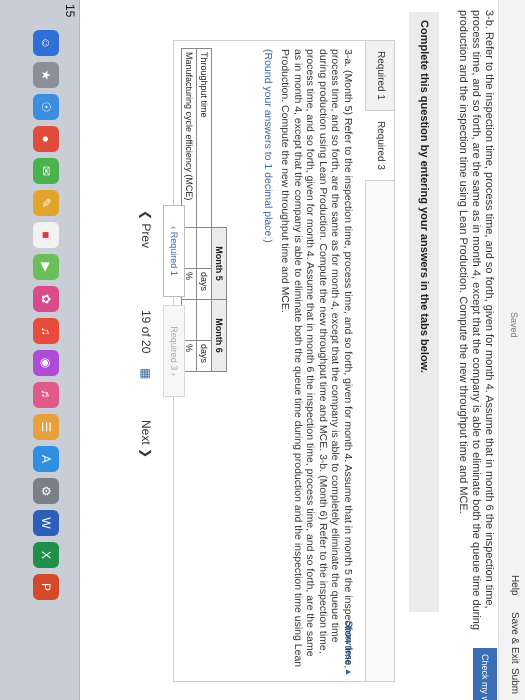 The width and height of the screenshot is (525, 700). What do you see at coordinates (46, 171) in the screenshot?
I see `messages-icon: ✉` at bounding box center [46, 171].